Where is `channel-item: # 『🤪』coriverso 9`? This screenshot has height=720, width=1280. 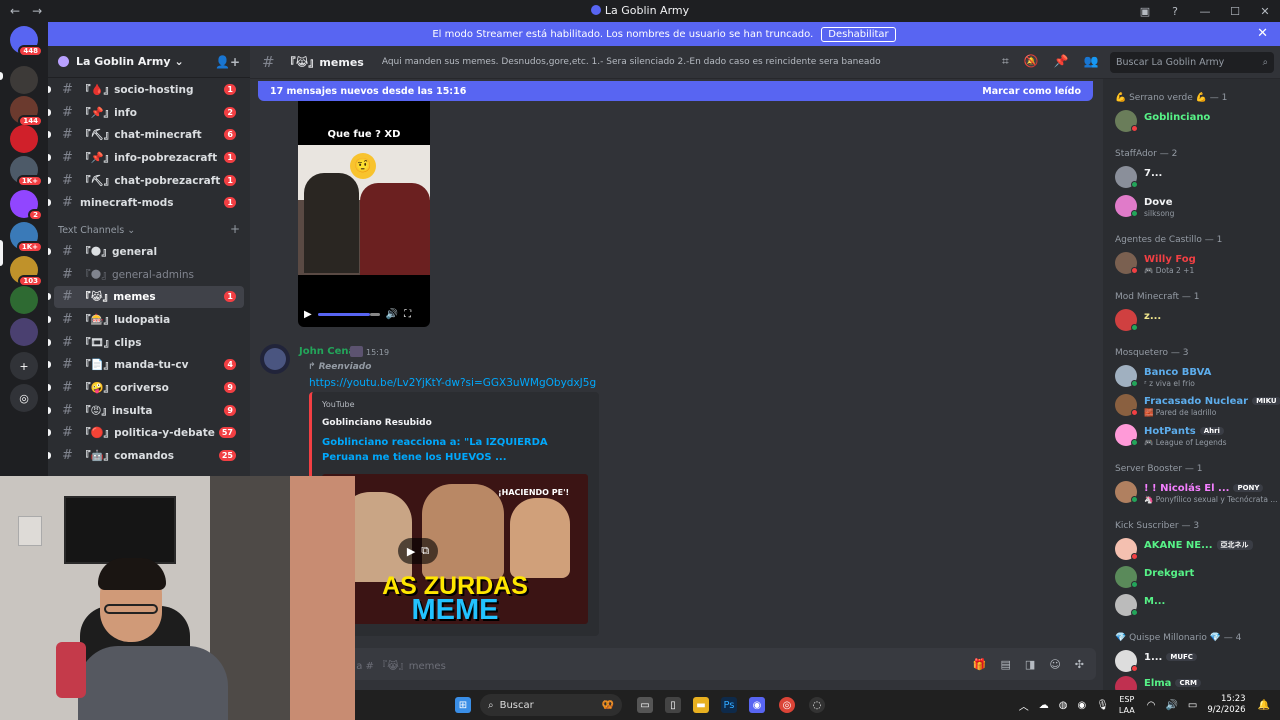 channel-item: # 『🤪』coriverso 9 is located at coordinates (146, 387).